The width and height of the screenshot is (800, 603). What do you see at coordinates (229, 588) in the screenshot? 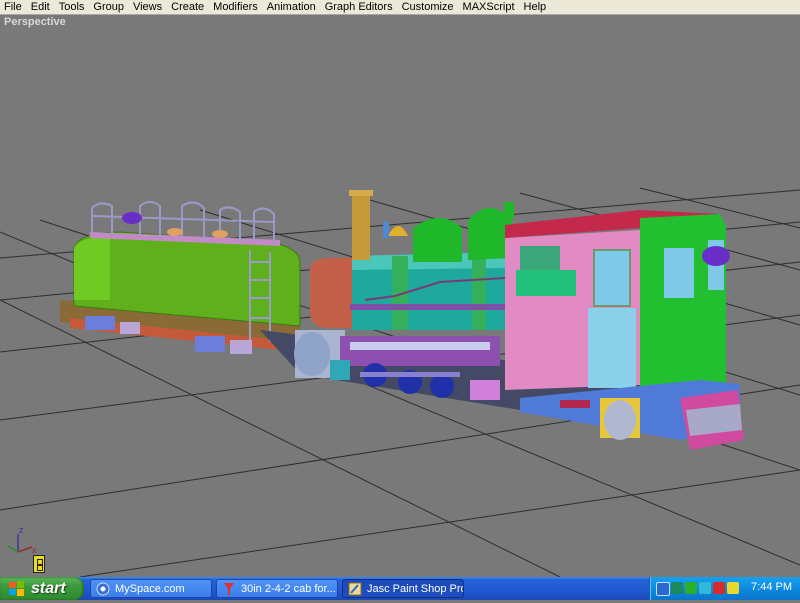
I see `forum-icon` at bounding box center [229, 588].